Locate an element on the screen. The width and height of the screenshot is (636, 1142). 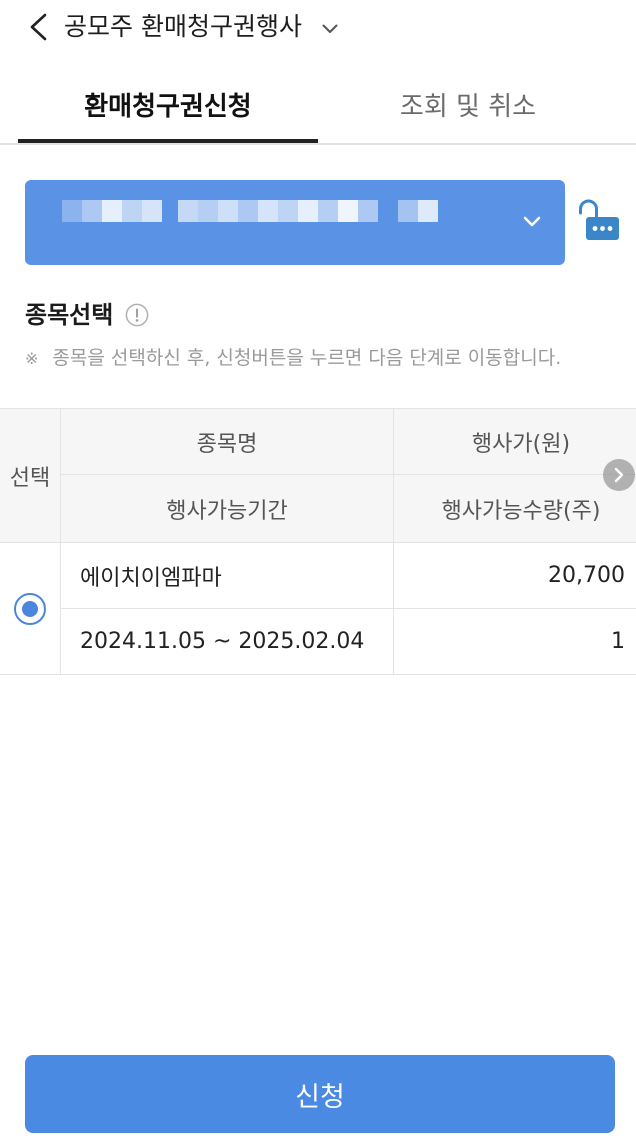
account-select is located at coordinates (295, 222).